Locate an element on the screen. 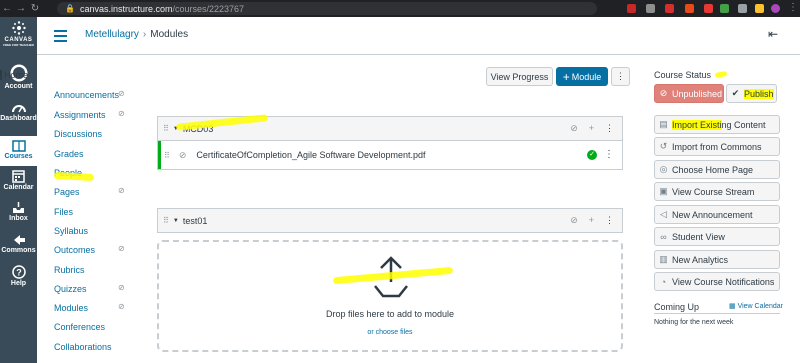 Image resolution: width=800 pixels, height=363 pixels. module-header: ⠿ ▼ test01 ⊘ + ⋮ is located at coordinates (390, 221).